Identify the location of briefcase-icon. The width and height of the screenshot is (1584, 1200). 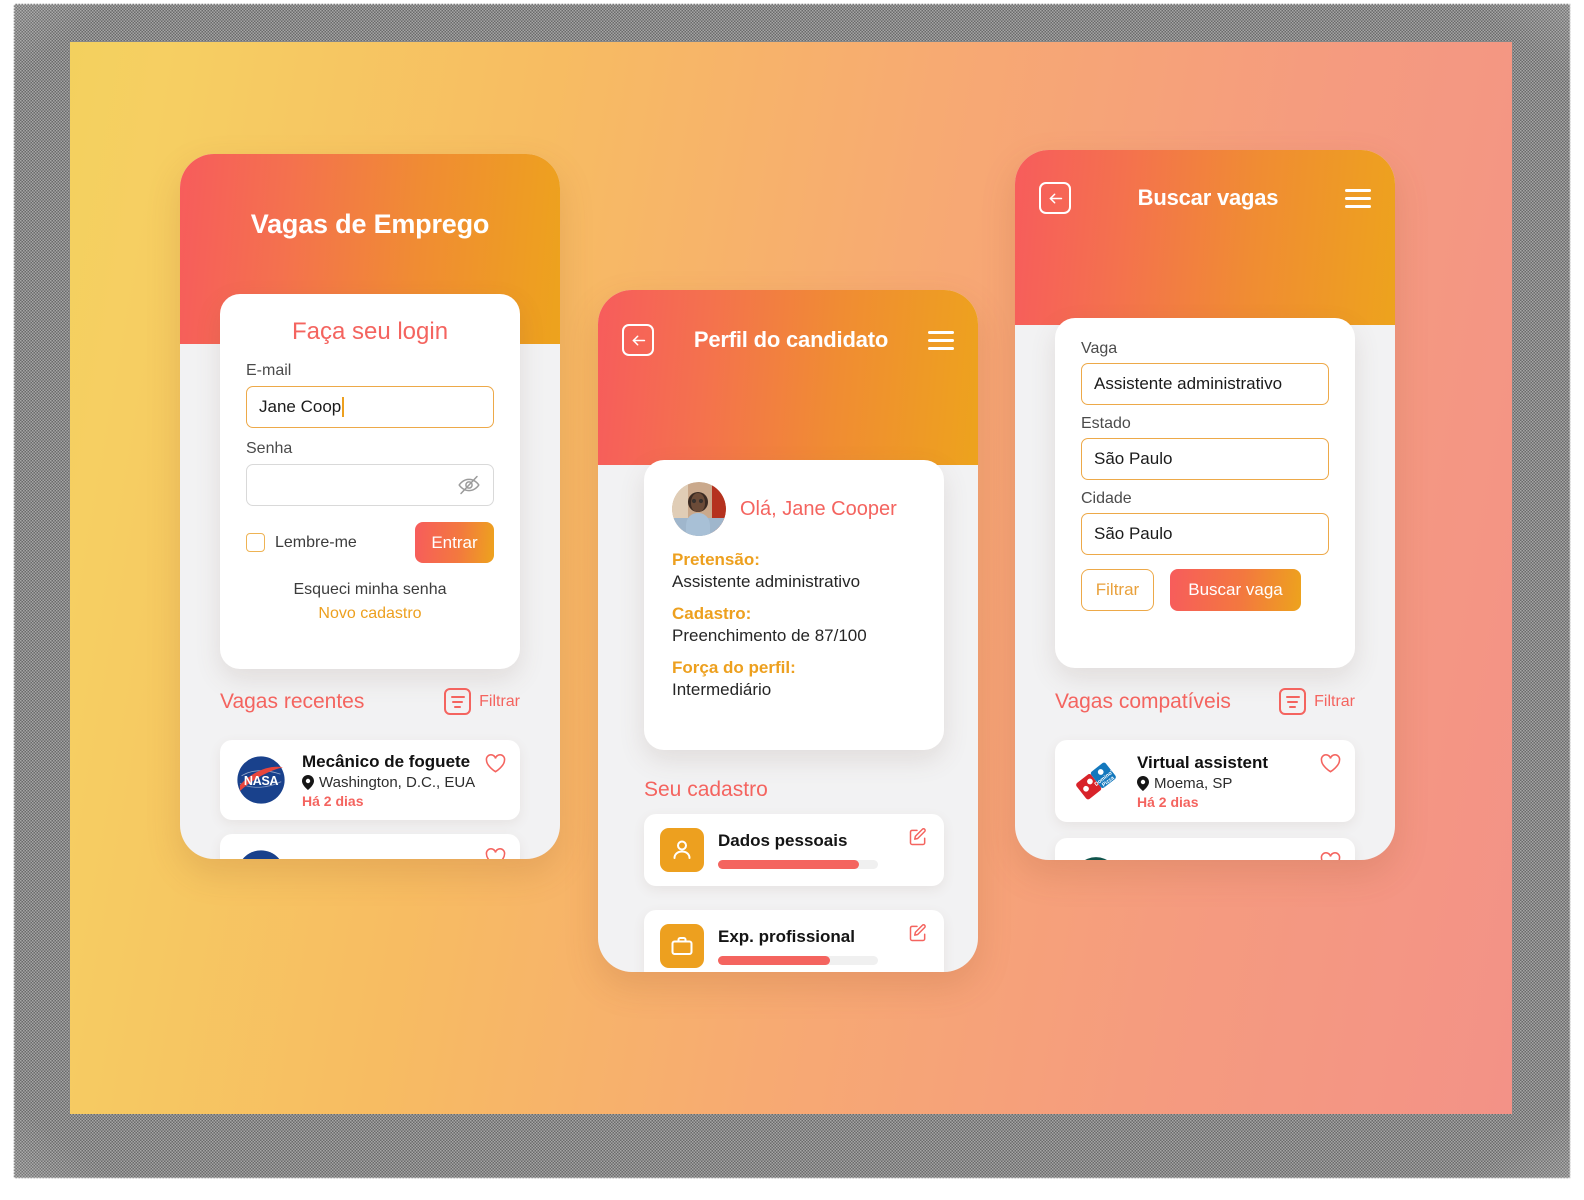
(682, 946).